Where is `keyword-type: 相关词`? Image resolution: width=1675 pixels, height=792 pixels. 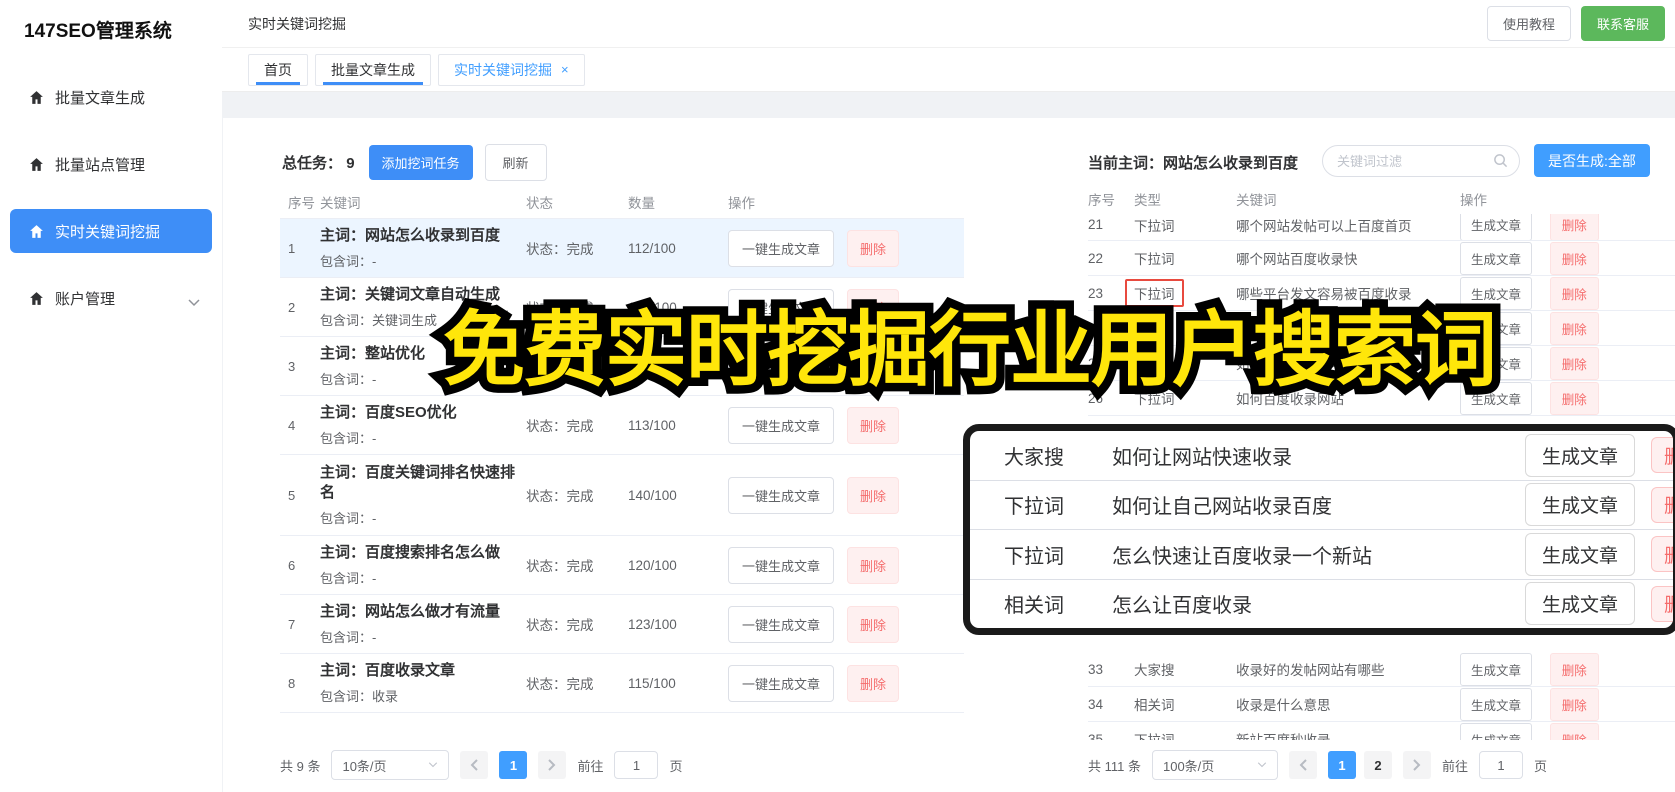 keyword-type: 相关词 is located at coordinates (1034, 606).